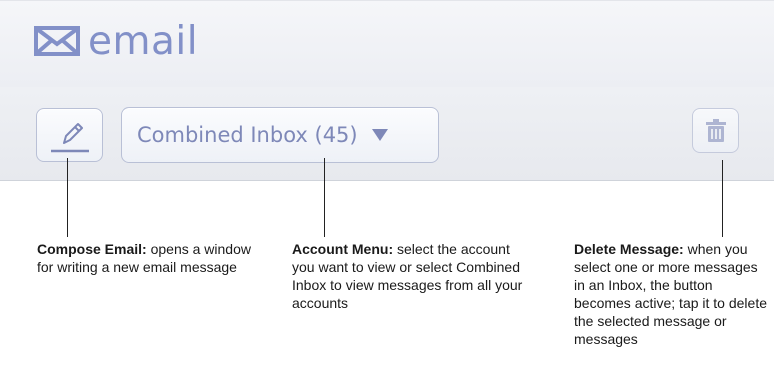 The width and height of the screenshot is (774, 385). I want to click on app-brand: email, so click(116, 41).